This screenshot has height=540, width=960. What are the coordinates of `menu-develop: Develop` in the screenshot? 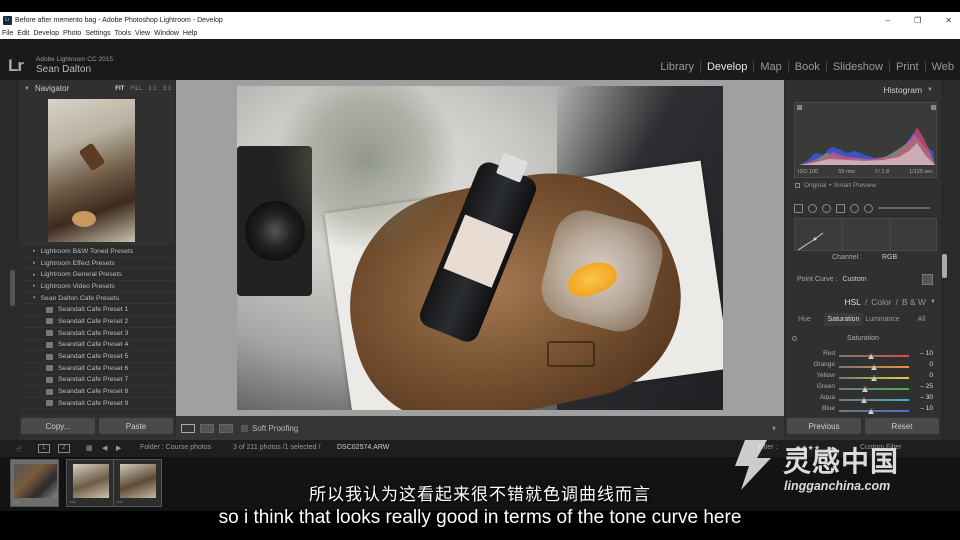 It's located at (46, 33).